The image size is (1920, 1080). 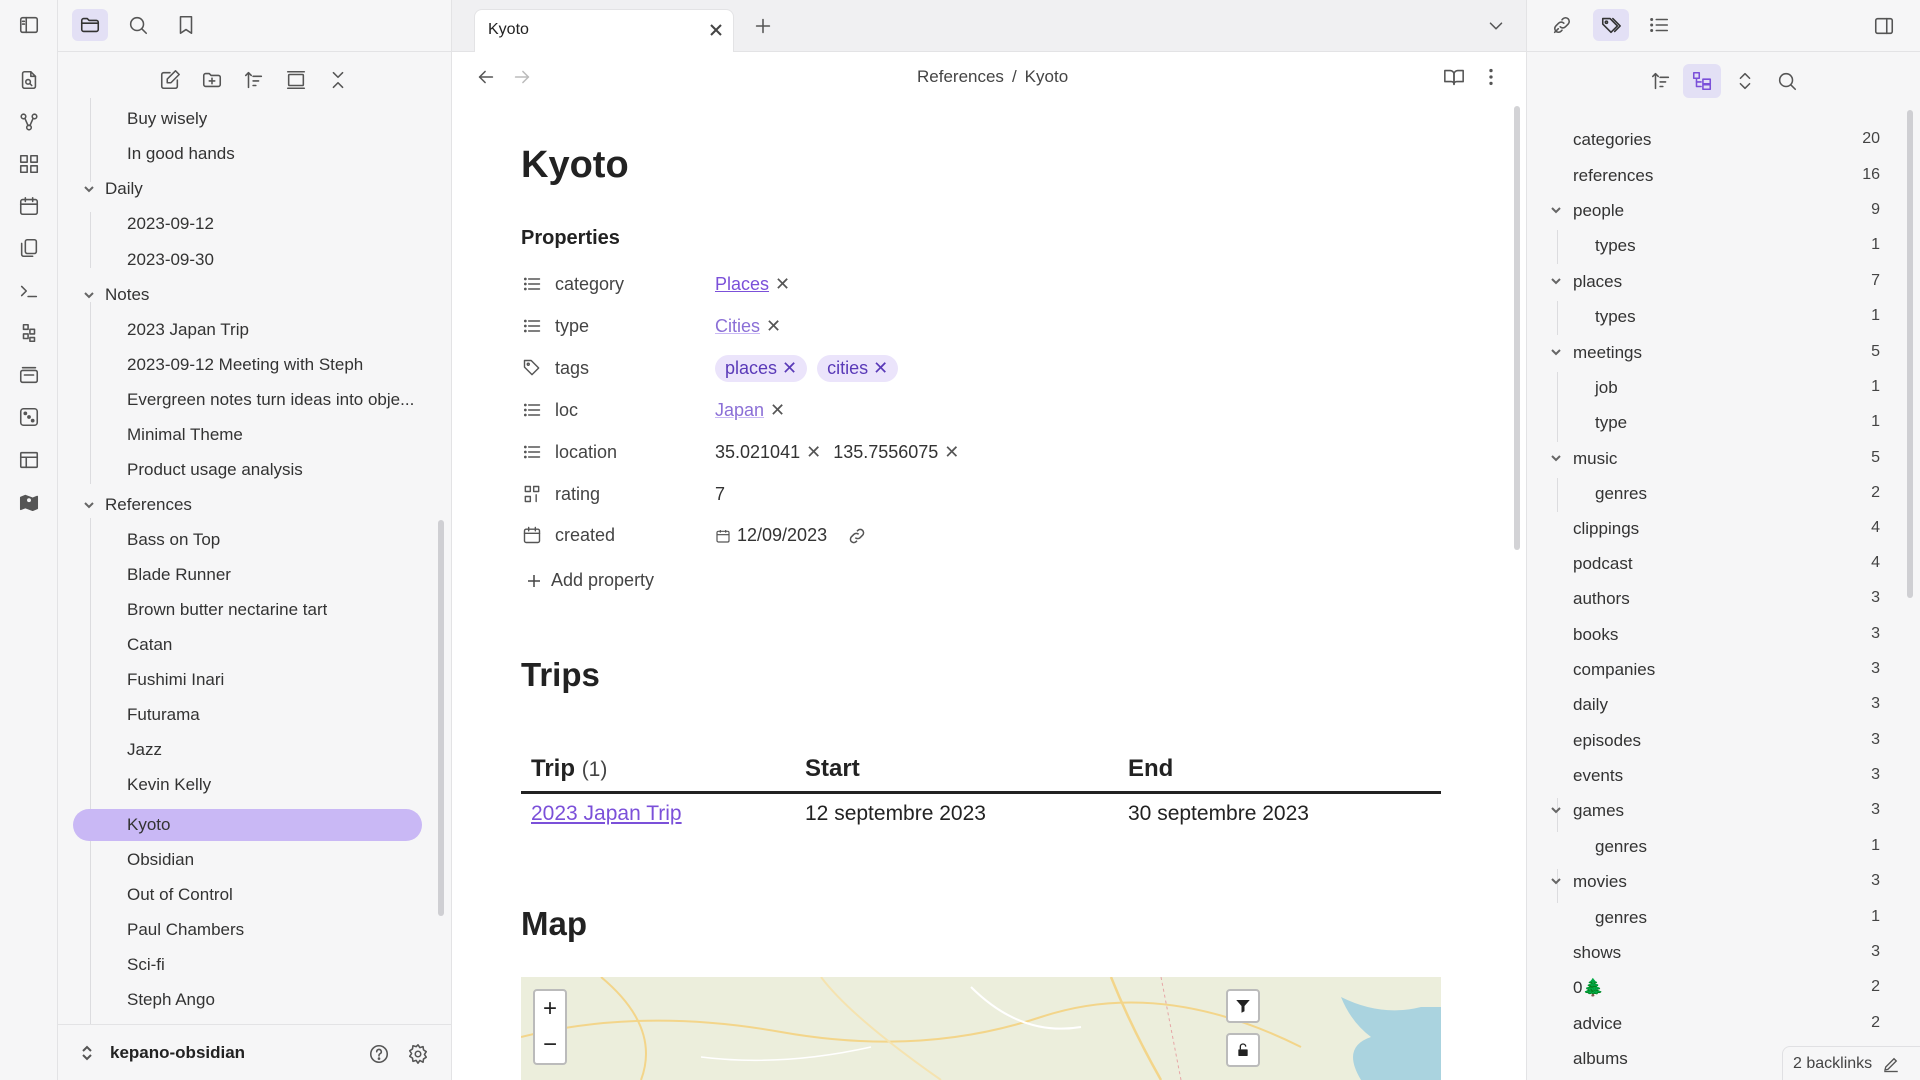 What do you see at coordinates (160, 860) in the screenshot?
I see `file-item: Obsidian` at bounding box center [160, 860].